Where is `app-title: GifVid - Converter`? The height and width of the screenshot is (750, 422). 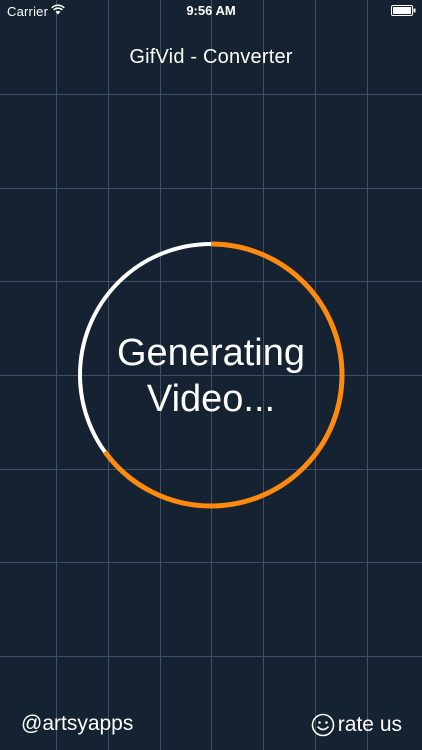
app-title: GifVid - Converter is located at coordinates (211, 57).